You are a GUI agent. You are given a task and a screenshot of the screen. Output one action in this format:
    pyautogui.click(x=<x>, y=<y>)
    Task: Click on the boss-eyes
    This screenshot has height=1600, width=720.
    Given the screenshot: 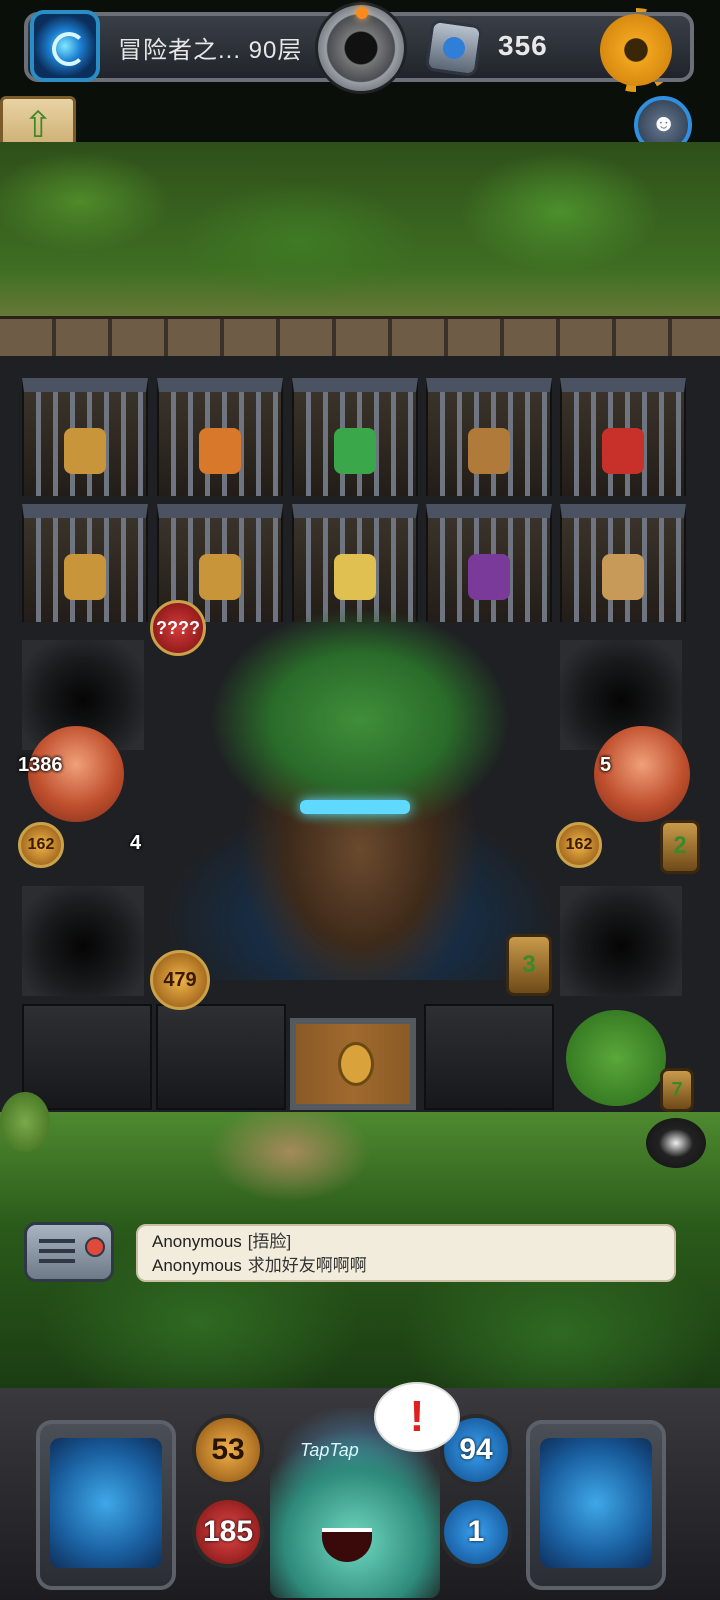 What is the action you would take?
    pyautogui.click(x=355, y=807)
    